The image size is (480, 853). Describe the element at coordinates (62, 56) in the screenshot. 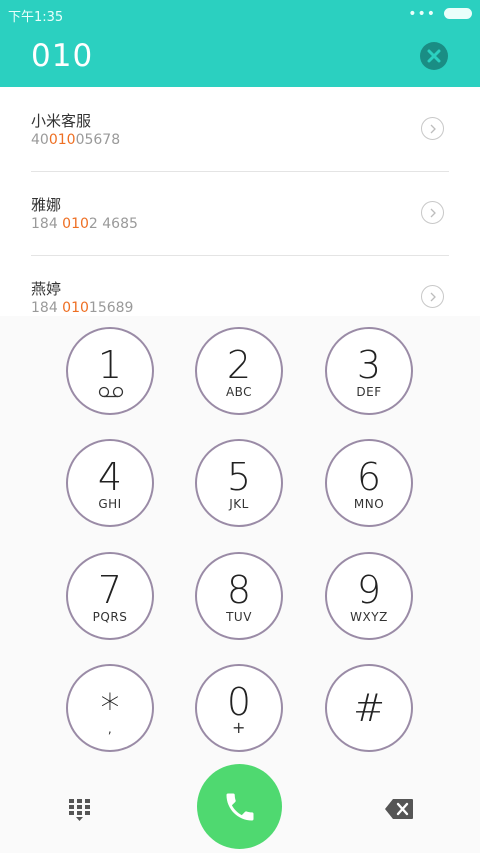

I see `dialed-number: 010` at that location.